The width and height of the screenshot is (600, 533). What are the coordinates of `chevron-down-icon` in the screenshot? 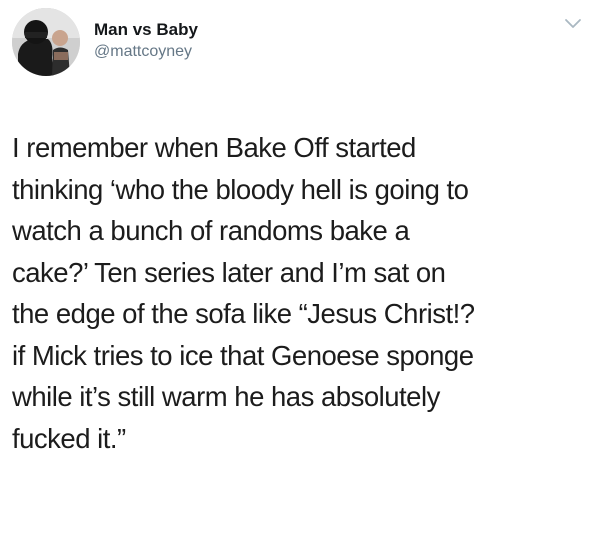 It's located at (573, 24).